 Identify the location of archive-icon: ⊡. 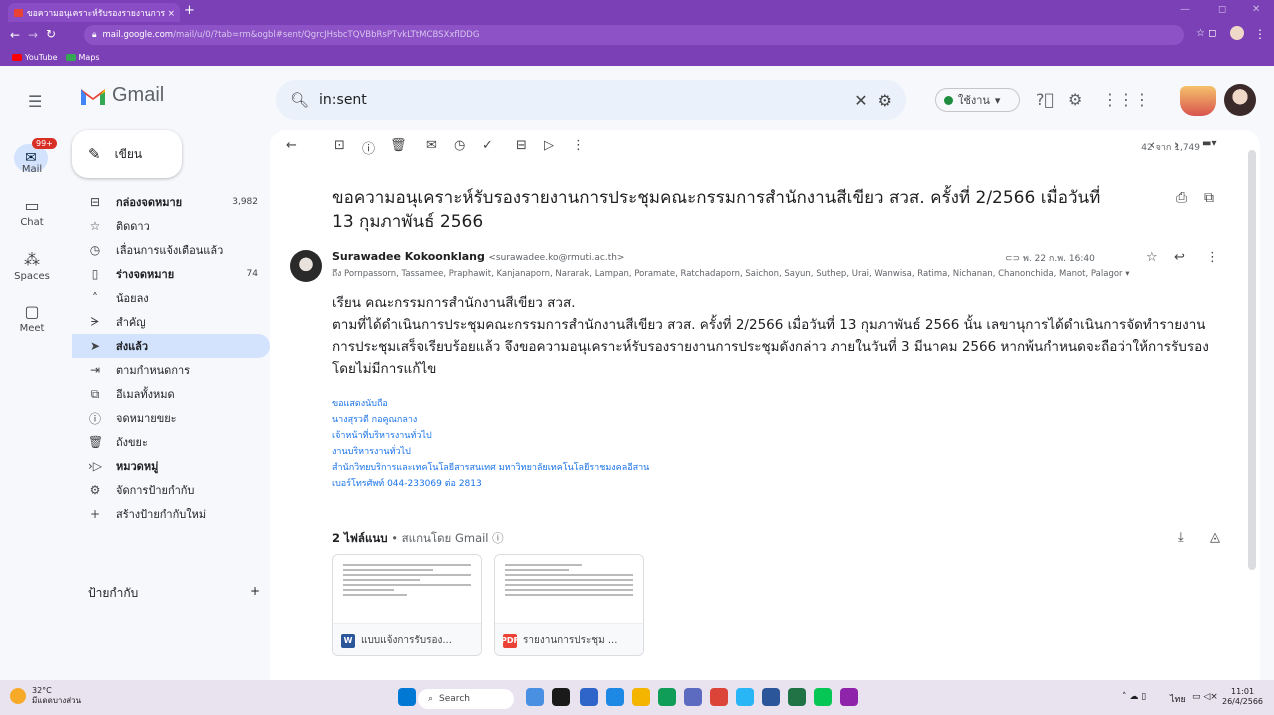
(339, 145).